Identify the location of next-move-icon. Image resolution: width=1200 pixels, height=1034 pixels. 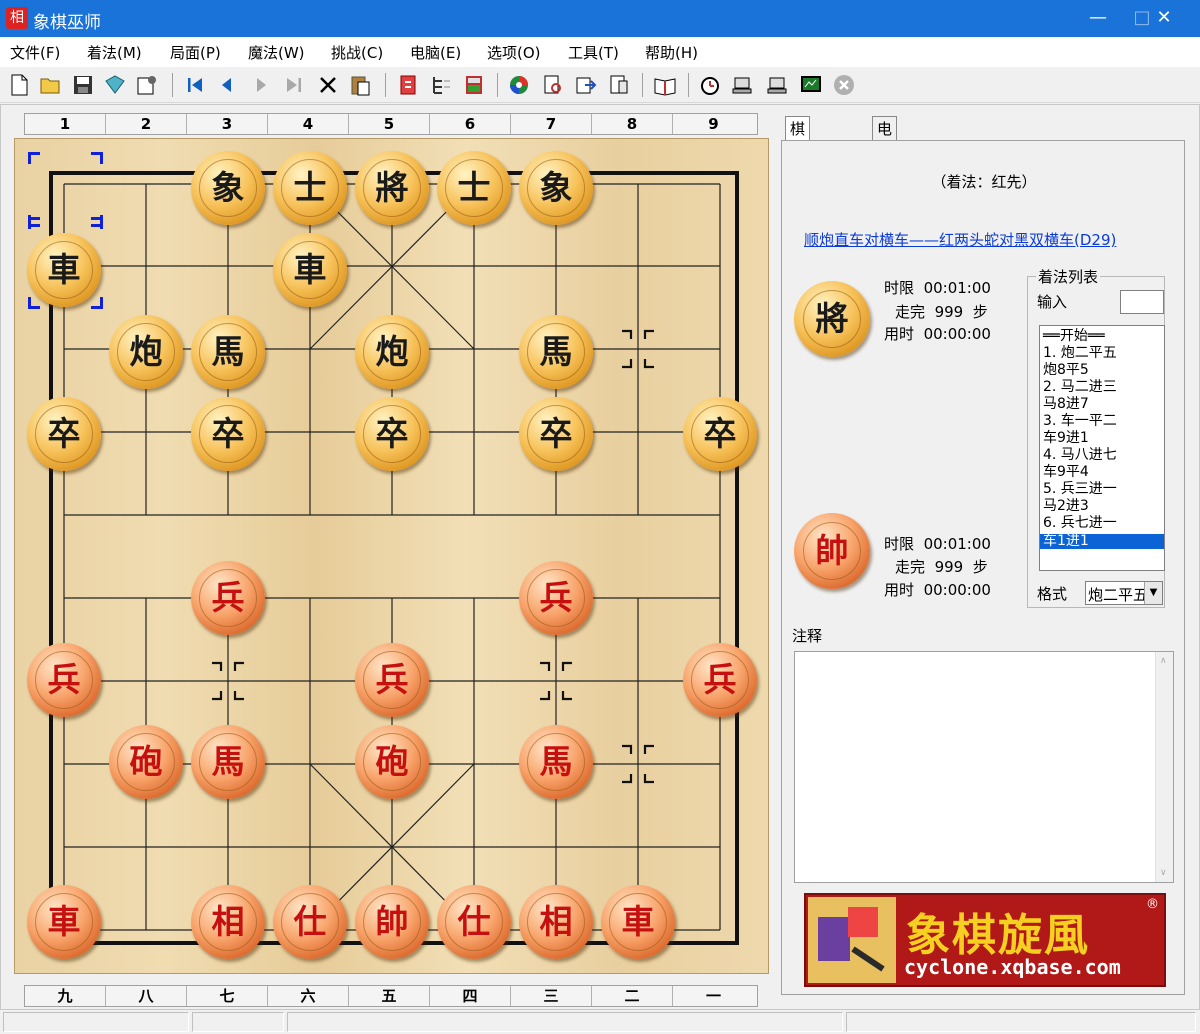
(261, 85).